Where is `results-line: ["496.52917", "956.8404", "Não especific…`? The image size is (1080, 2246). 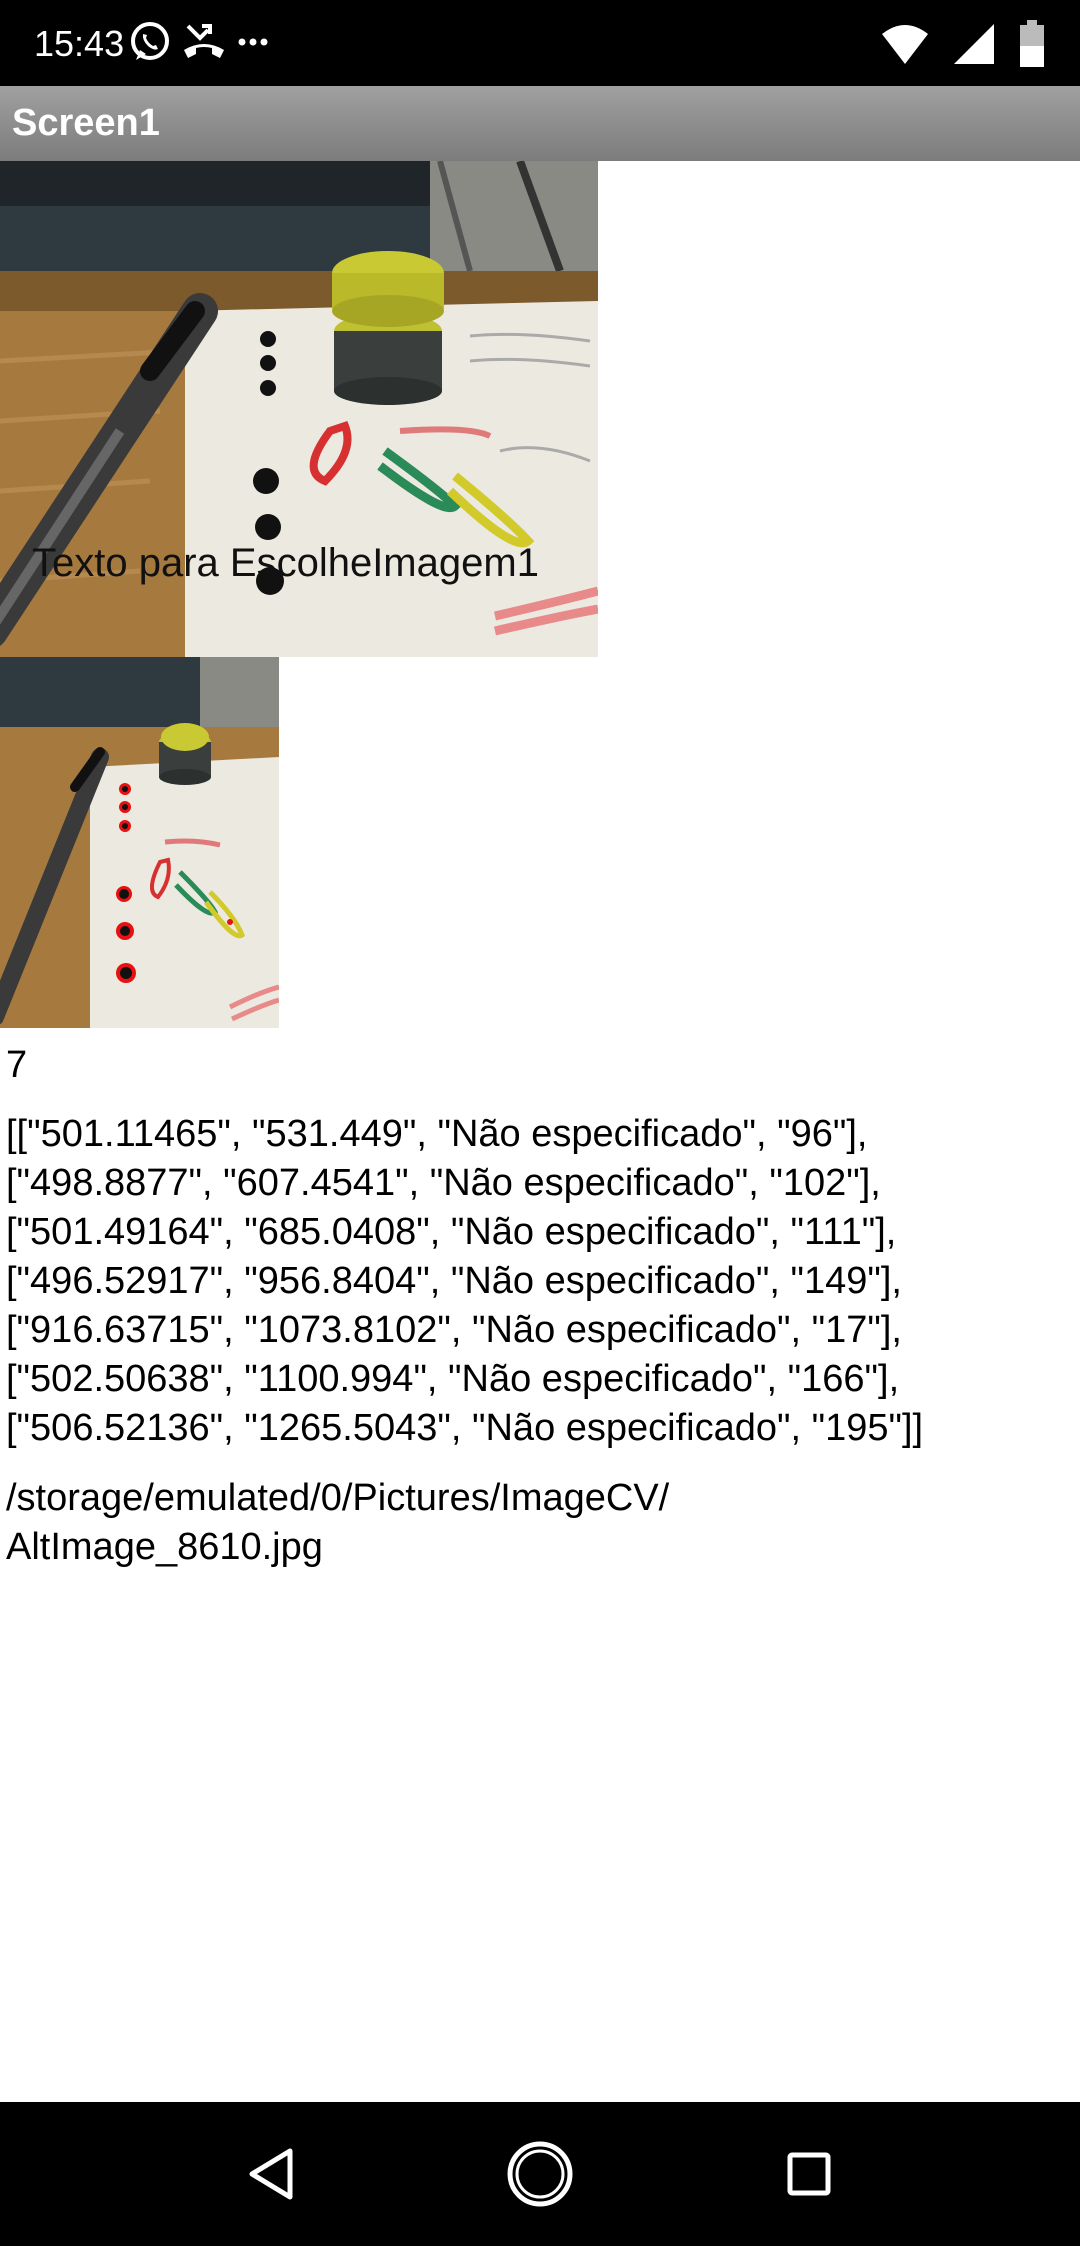
results-line: ["496.52917", "956.8404", "Não especific… is located at coordinates (454, 1281).